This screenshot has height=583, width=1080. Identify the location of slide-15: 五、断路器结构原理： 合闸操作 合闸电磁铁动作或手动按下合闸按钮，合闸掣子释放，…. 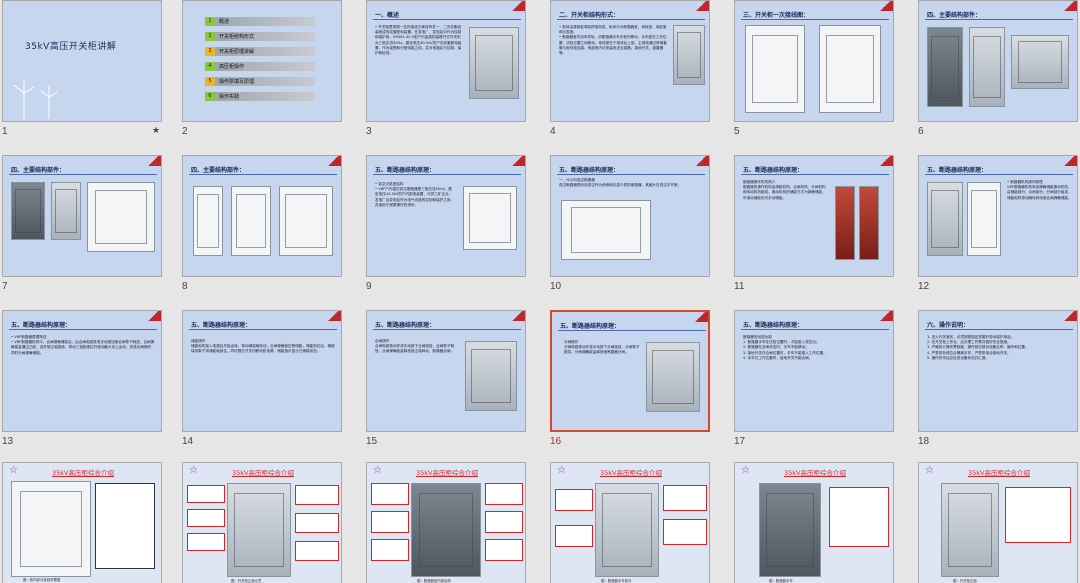
(446, 371).